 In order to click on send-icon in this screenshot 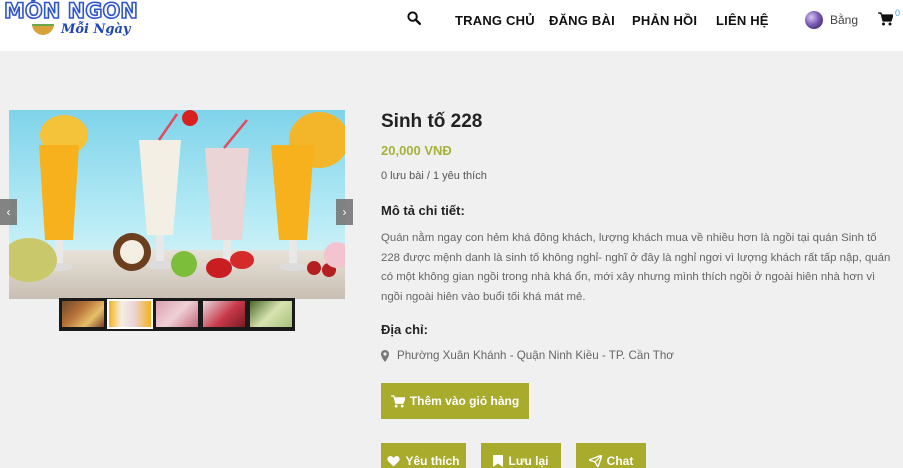, I will do `click(595, 461)`.